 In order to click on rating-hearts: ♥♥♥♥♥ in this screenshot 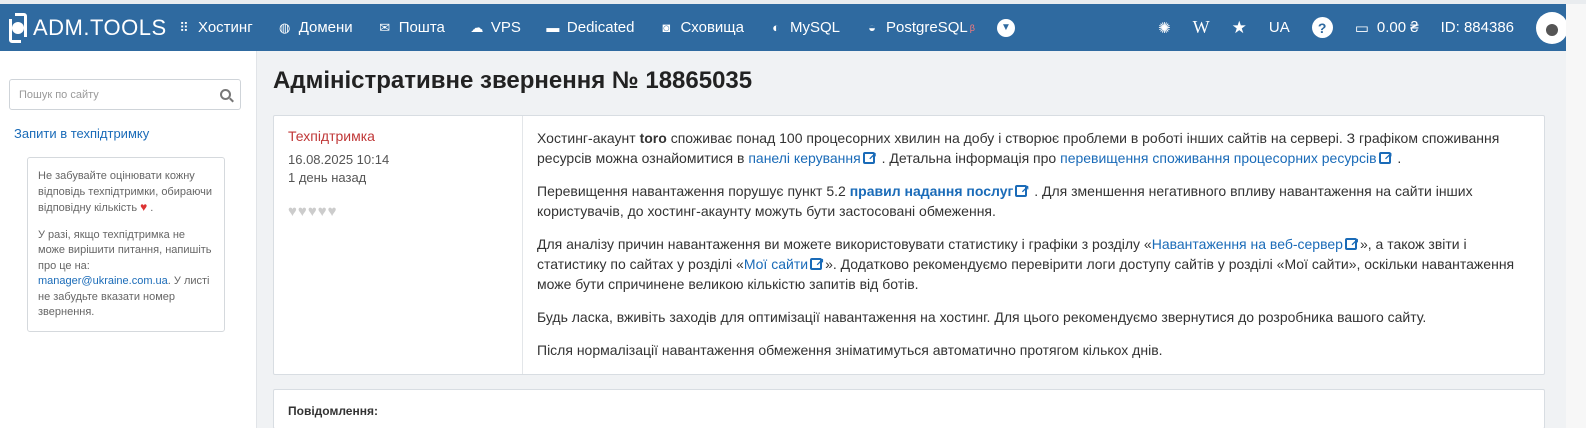, I will do `click(398, 211)`.